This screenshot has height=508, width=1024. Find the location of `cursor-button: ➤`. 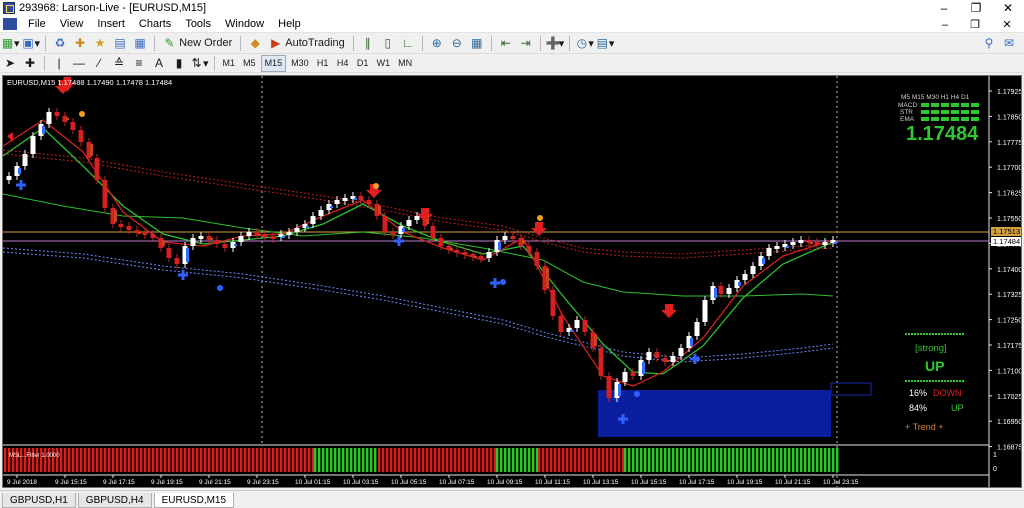

cursor-button: ➤ is located at coordinates (10, 63).